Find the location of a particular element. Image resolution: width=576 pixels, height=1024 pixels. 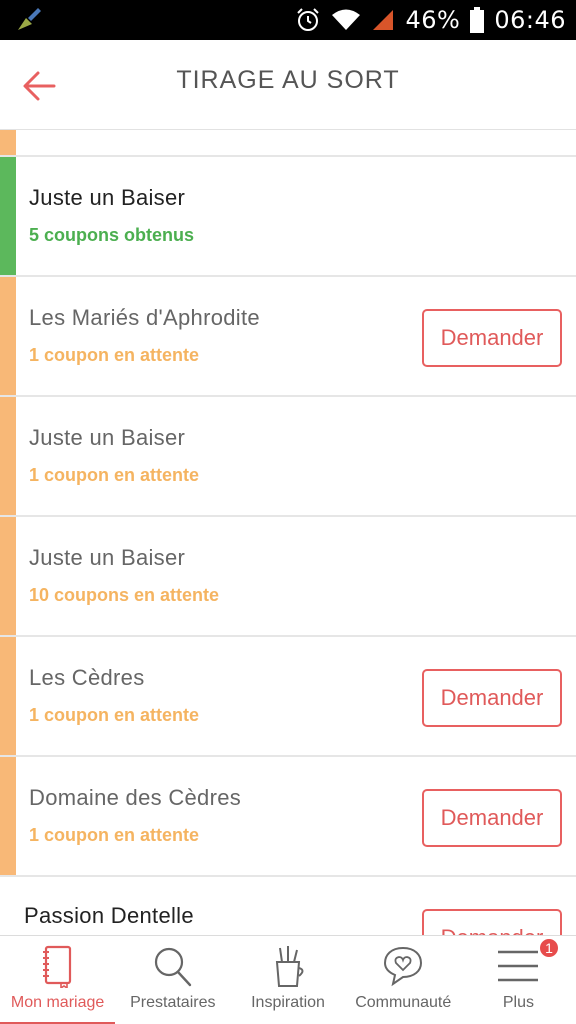

vendor-name: Les Cèdres is located at coordinates (87, 677).